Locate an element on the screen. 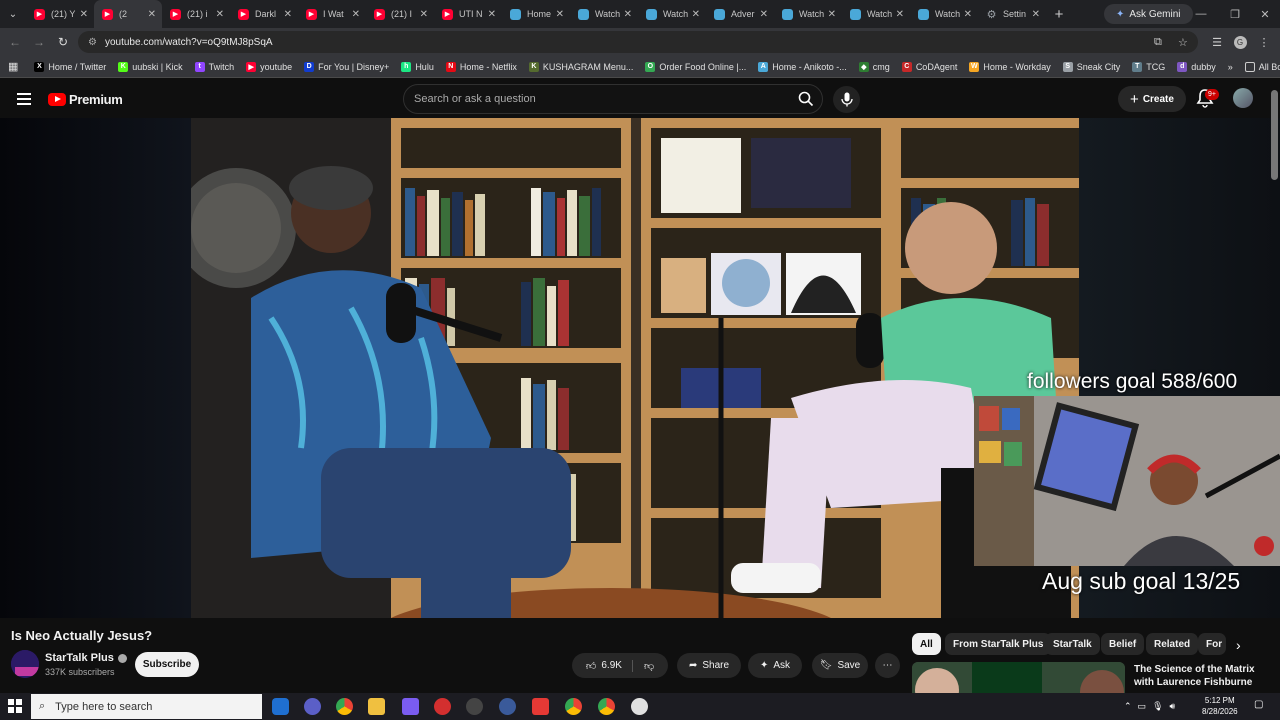  chevron-right-icon: › is located at coordinates (1238, 645).